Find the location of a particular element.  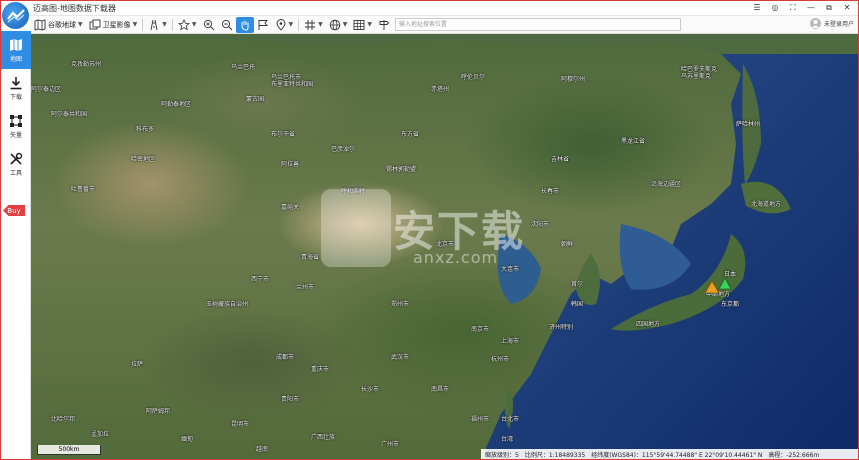

minimize-button: — is located at coordinates (811, 8).